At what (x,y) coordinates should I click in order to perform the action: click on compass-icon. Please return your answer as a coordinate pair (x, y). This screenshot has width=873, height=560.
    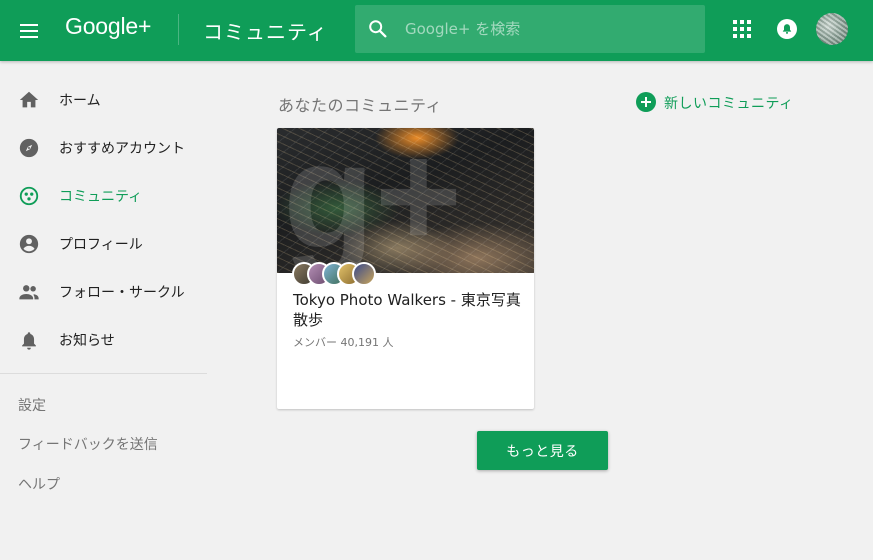
    Looking at the image, I should click on (29, 148).